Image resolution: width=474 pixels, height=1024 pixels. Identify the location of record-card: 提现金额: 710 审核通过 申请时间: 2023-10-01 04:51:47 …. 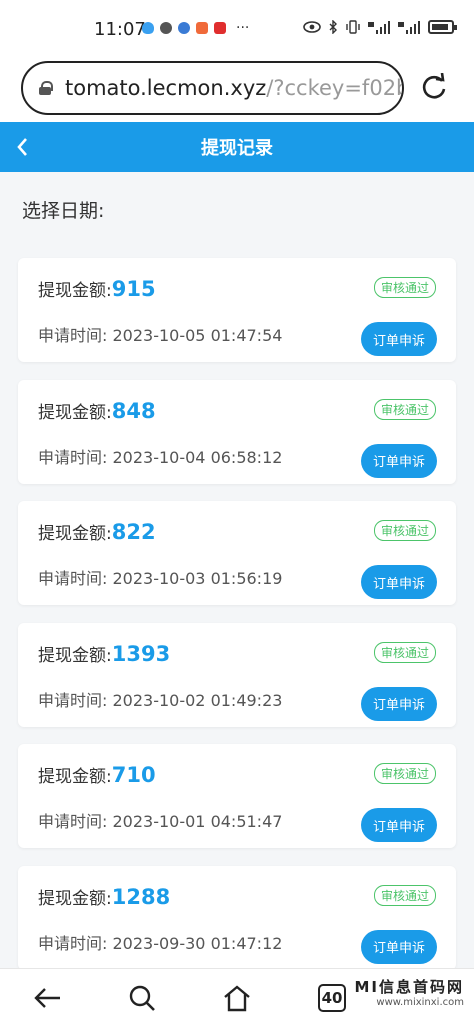
(237, 796).